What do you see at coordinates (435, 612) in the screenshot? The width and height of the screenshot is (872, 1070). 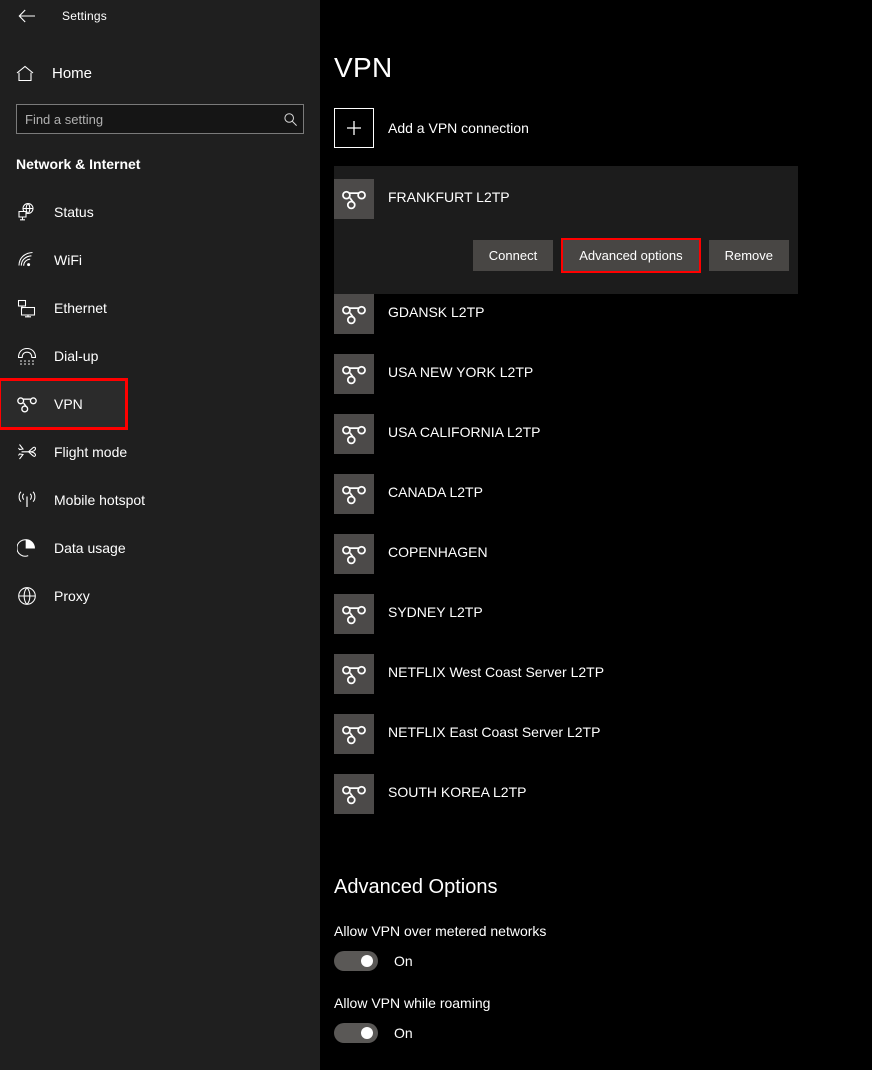 I see `vpn-connection-name: SYDNEY L2TP` at bounding box center [435, 612].